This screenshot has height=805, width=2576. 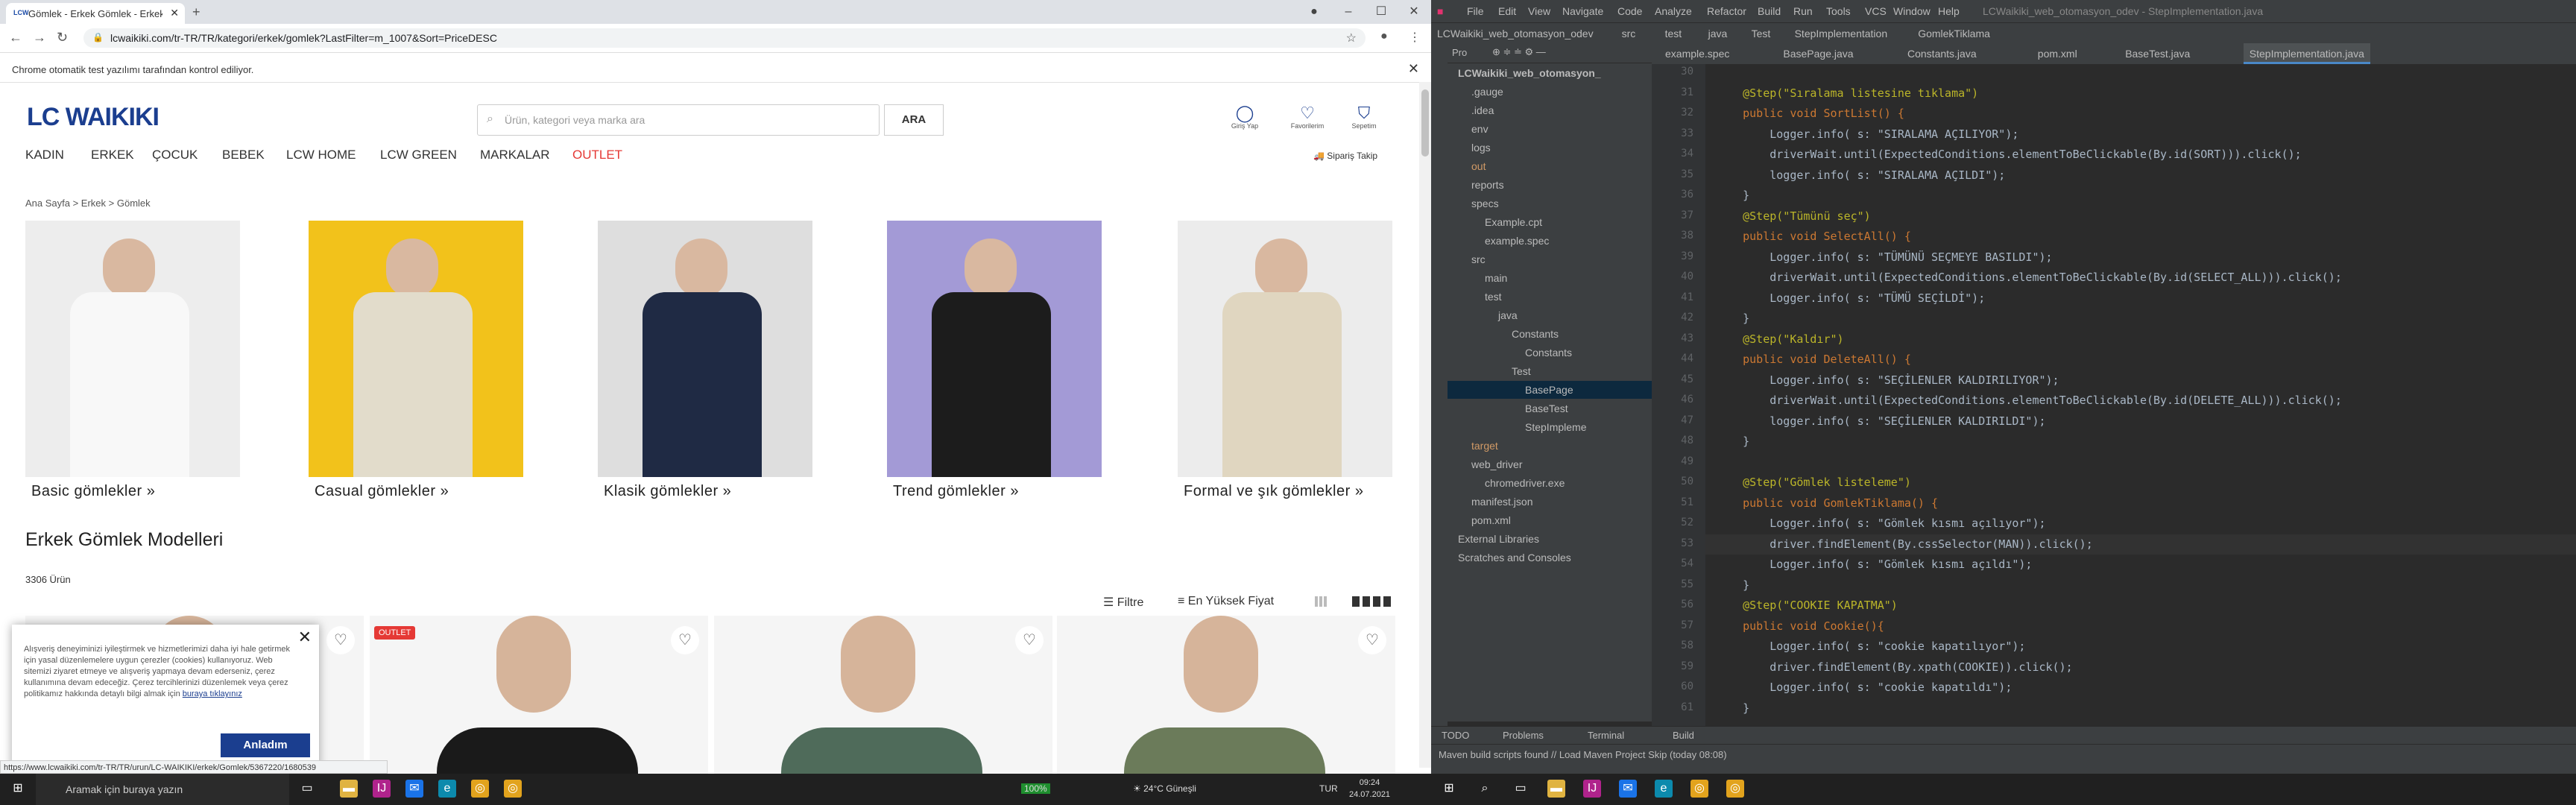 What do you see at coordinates (244, 155) in the screenshot?
I see `menu-item-3: BEBEK` at bounding box center [244, 155].